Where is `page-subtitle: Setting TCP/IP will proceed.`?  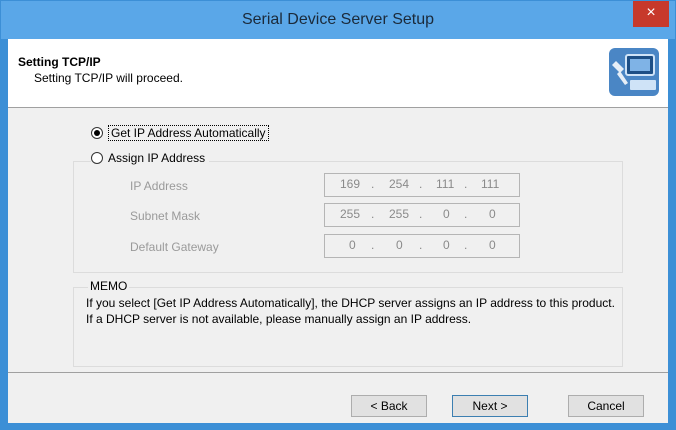 page-subtitle: Setting TCP/IP will proceed. is located at coordinates (108, 78).